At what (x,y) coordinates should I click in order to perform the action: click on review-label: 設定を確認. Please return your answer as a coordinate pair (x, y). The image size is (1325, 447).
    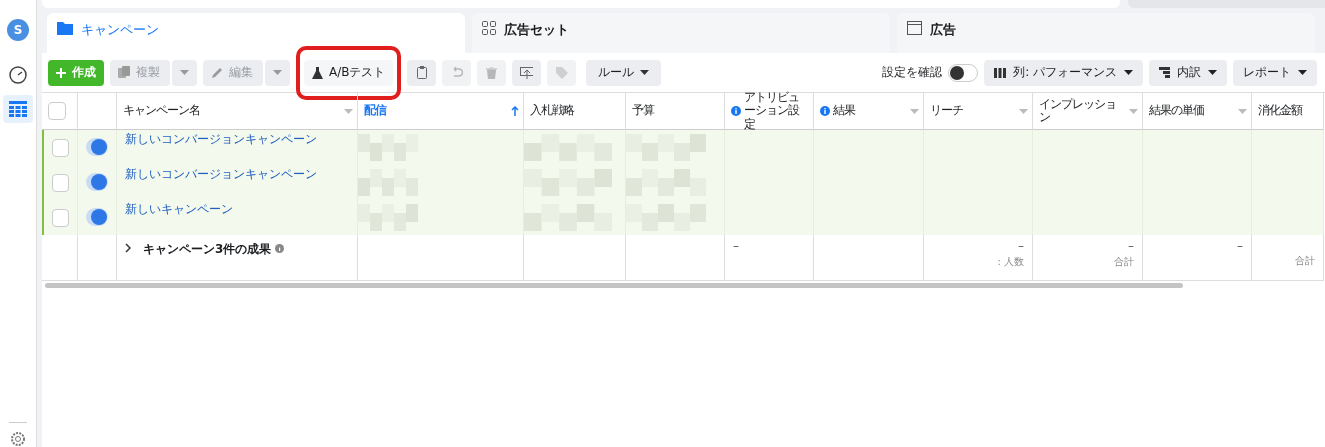
    Looking at the image, I should click on (912, 72).